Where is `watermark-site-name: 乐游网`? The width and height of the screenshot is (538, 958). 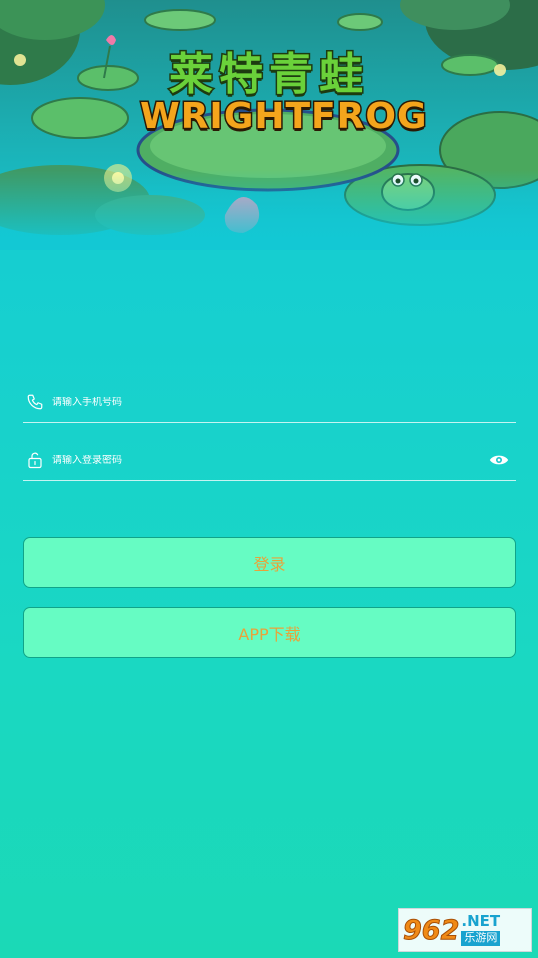
watermark-site-name: 乐游网 is located at coordinates (481, 938).